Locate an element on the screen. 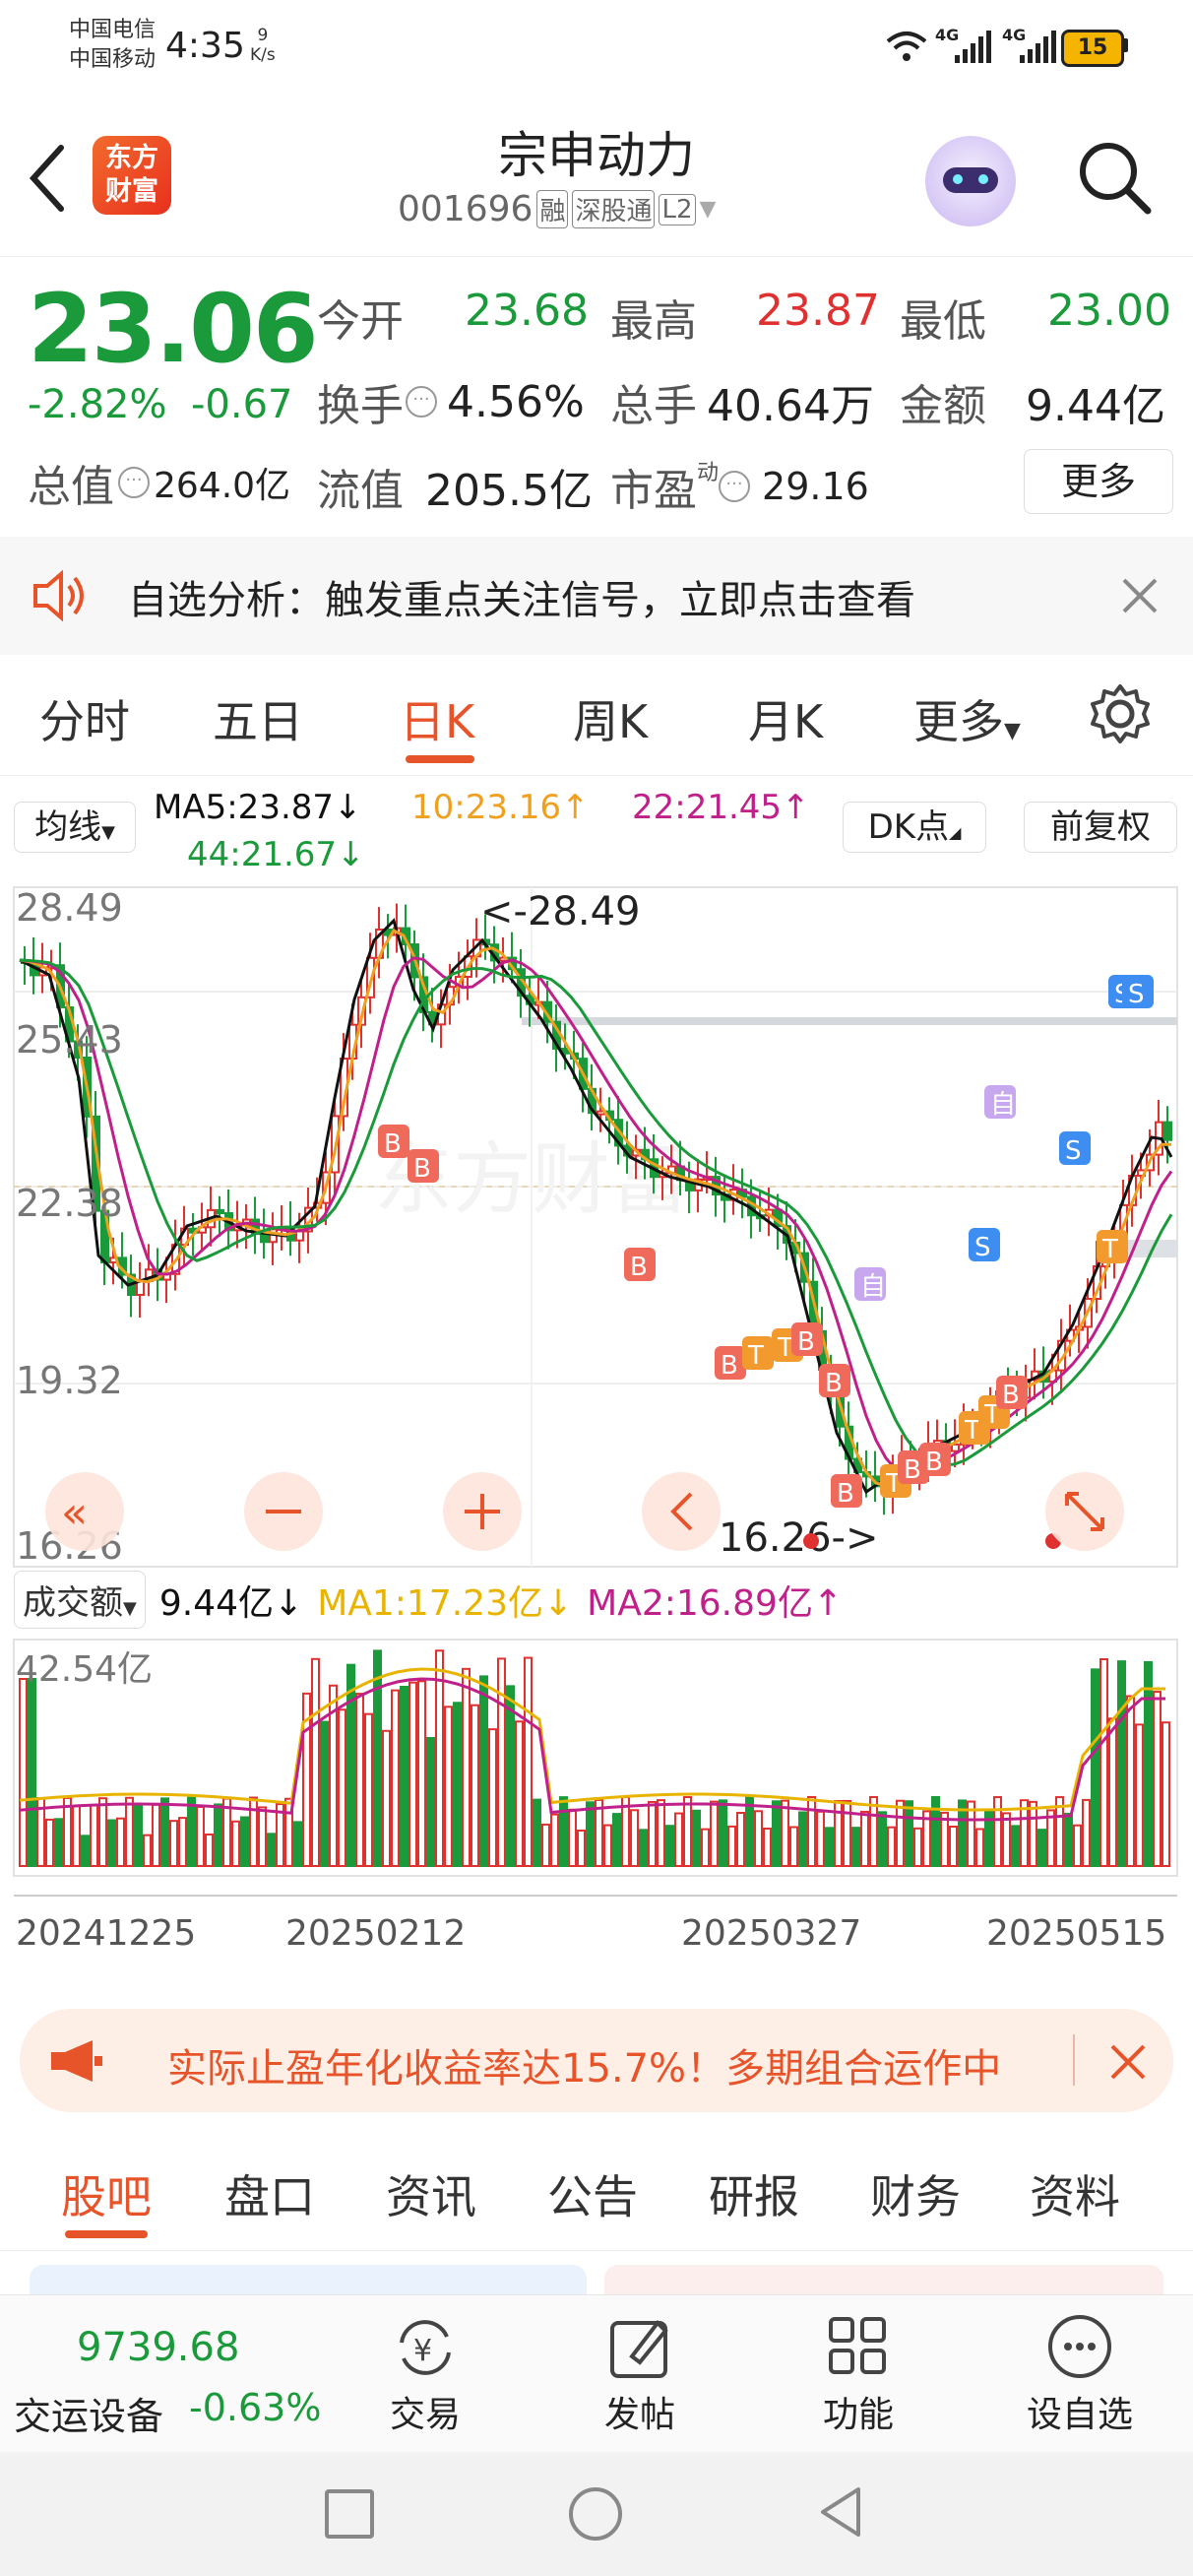 The width and height of the screenshot is (1193, 2576). volume-ma2: MA2:16.89亿↑ is located at coordinates (715, 1603).